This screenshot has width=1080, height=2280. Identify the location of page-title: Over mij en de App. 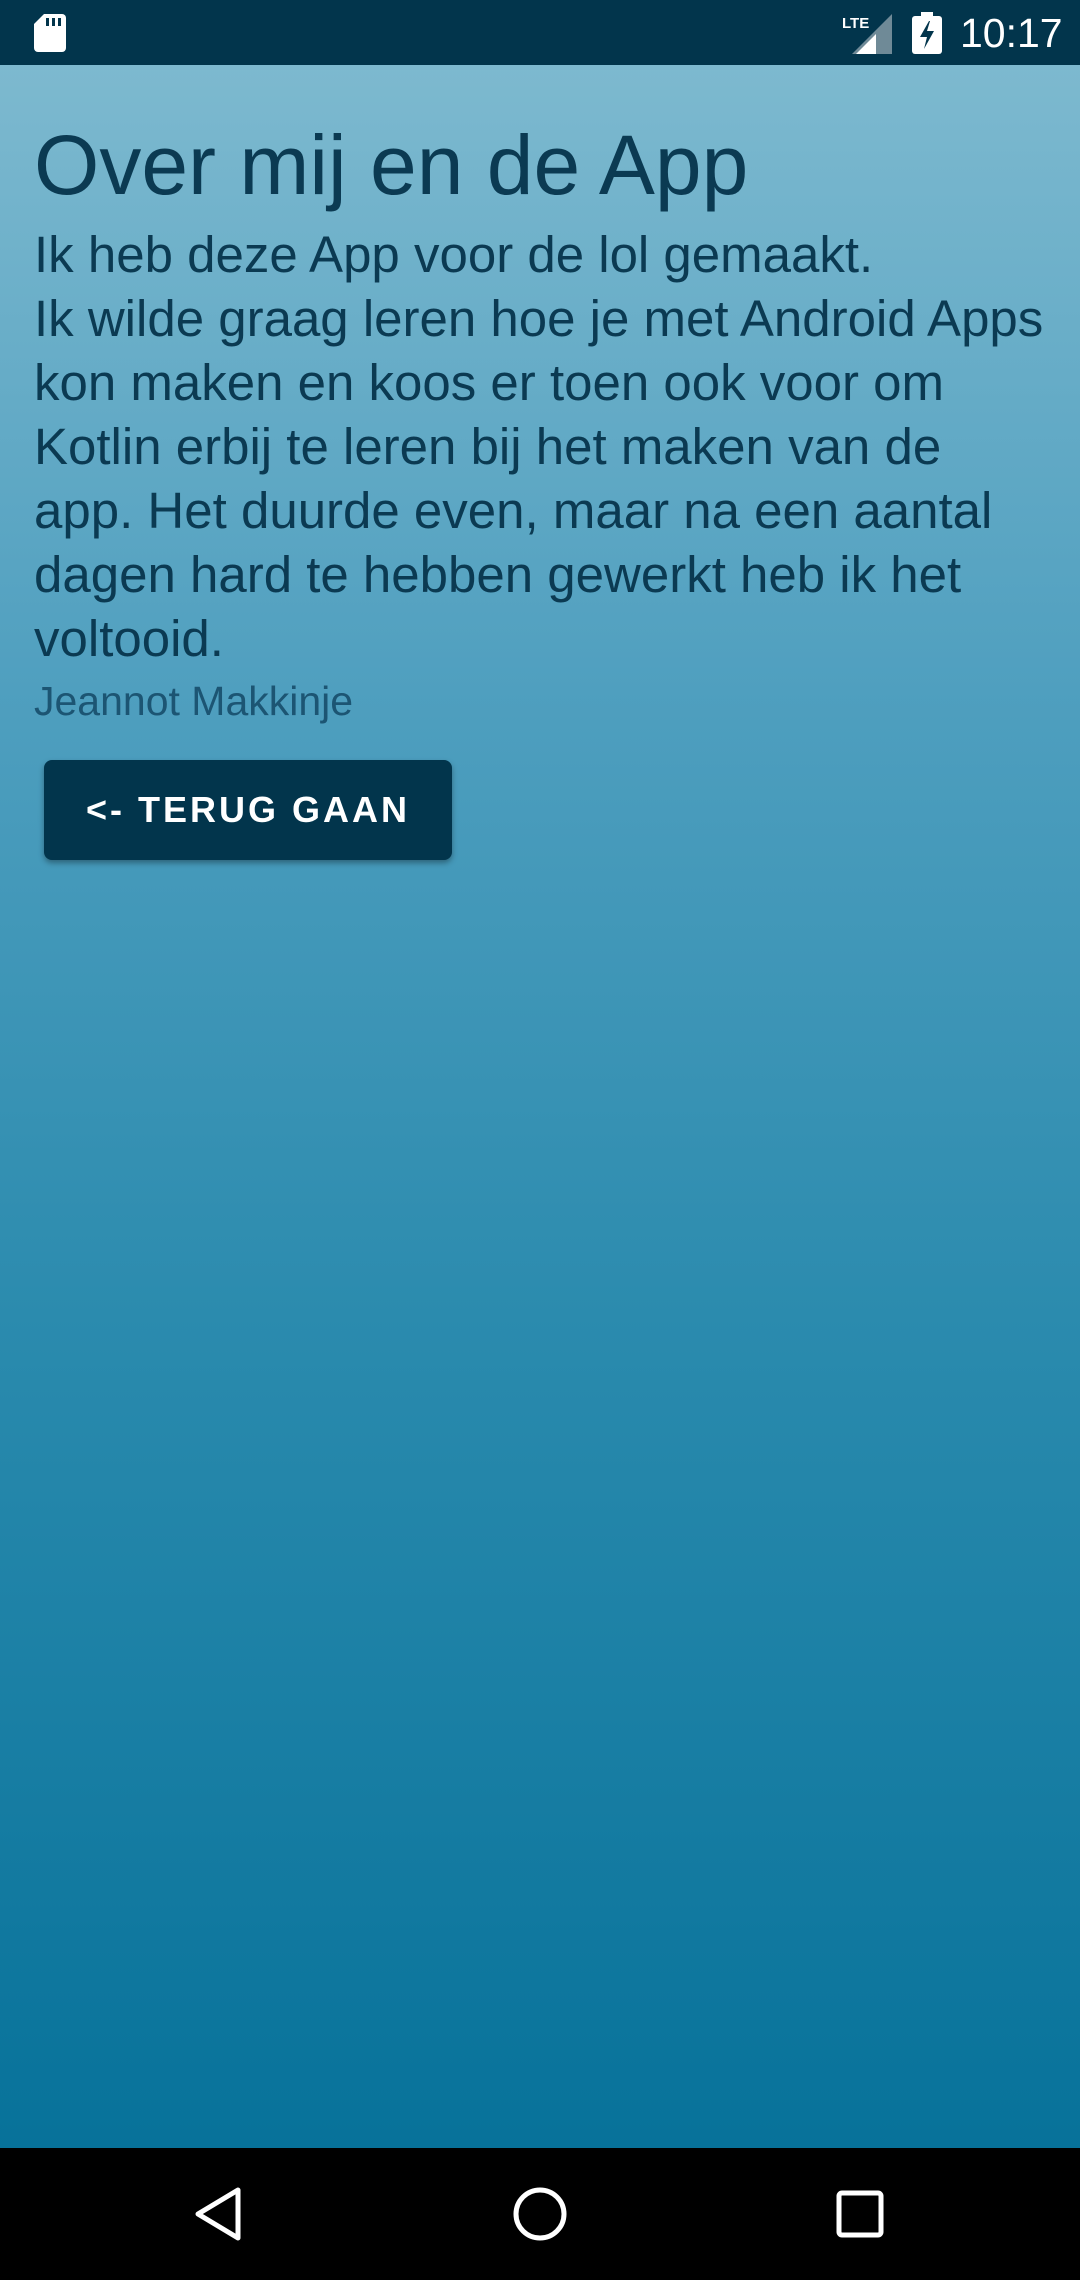
(391, 165).